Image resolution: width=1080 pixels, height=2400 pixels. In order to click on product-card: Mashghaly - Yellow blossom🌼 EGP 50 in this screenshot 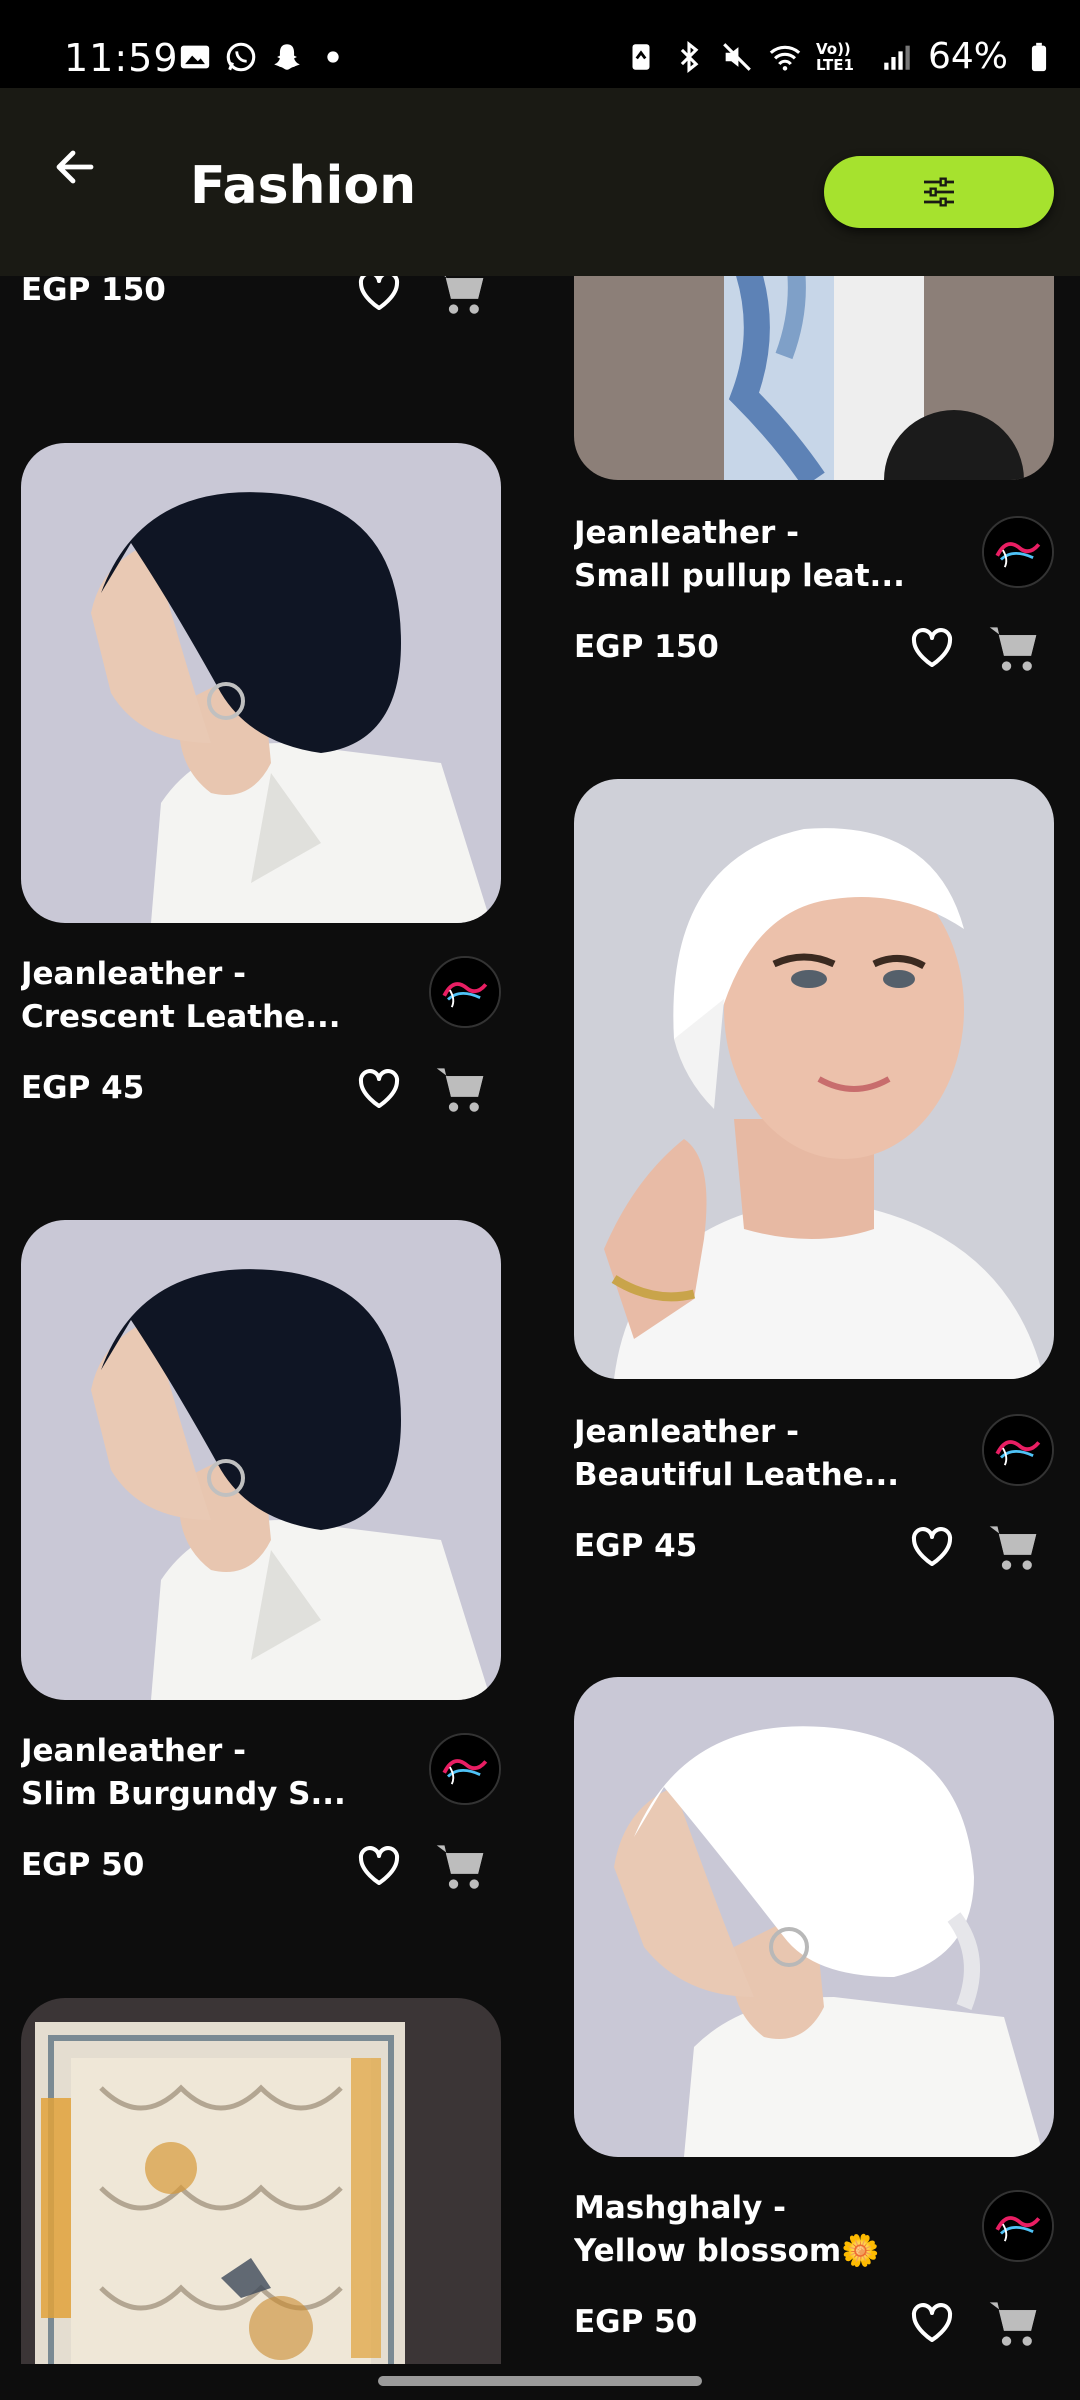, I will do `click(814, 2011)`.